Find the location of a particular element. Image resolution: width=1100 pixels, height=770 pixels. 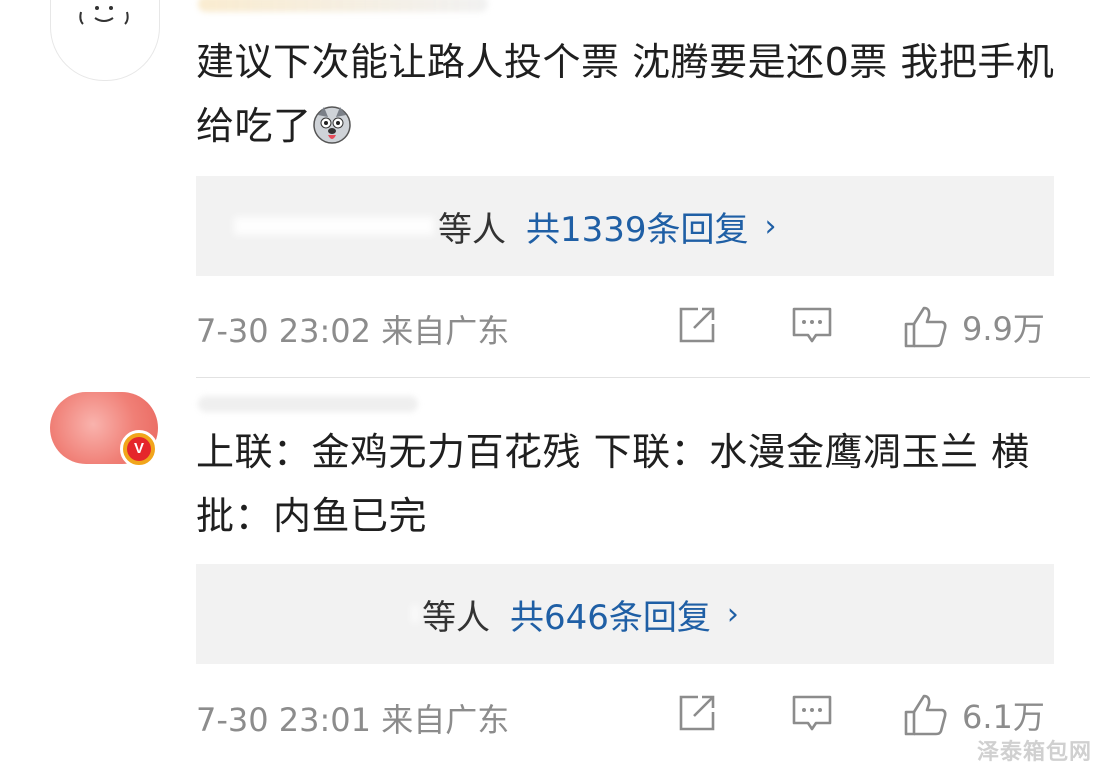

like-button: 6.1万 is located at coordinates (973, 715).